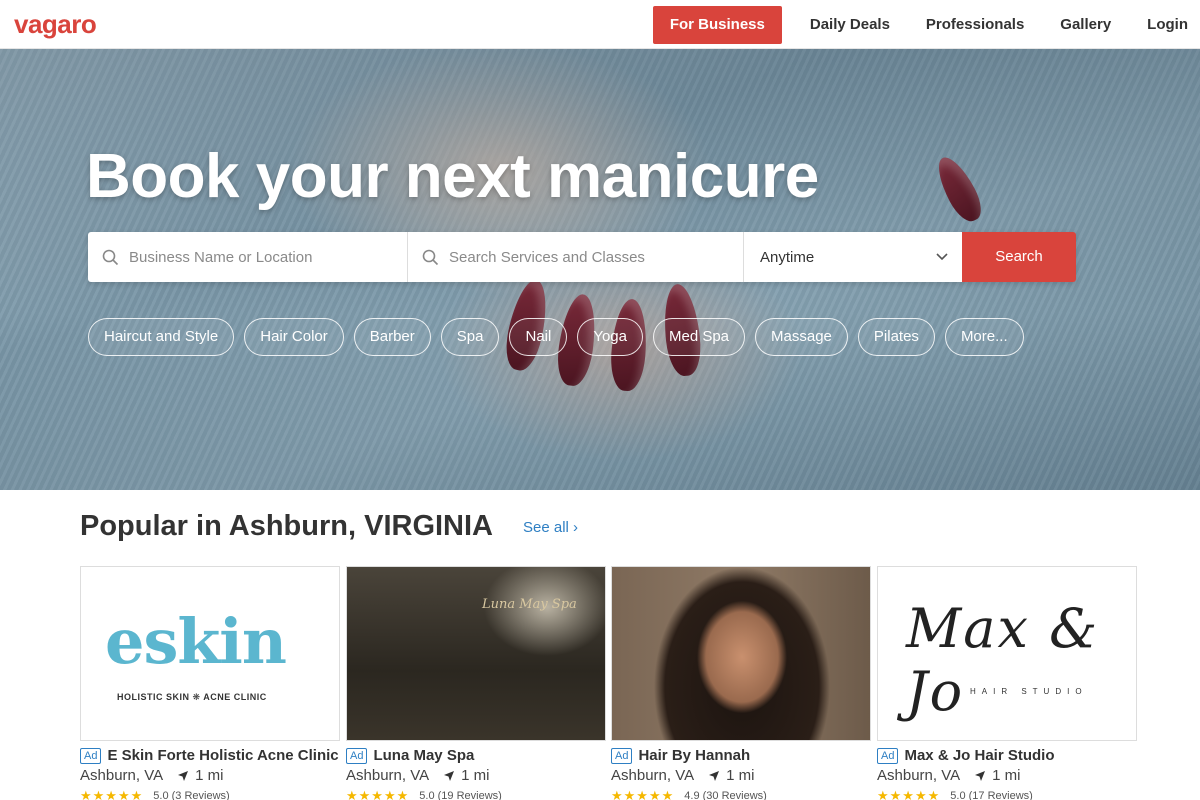 Image resolution: width=1200 pixels, height=800 pixels. Describe the element at coordinates (579, 257) in the screenshot. I see `service-input` at that location.